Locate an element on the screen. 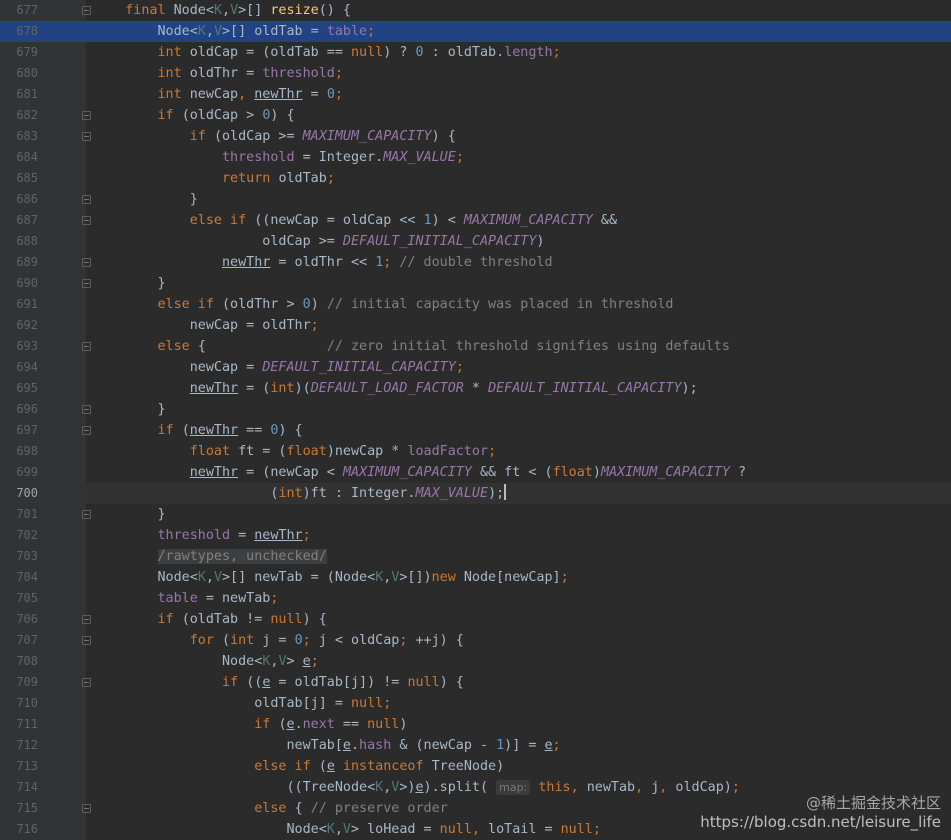  line-gutter: 687 is located at coordinates (45, 220).